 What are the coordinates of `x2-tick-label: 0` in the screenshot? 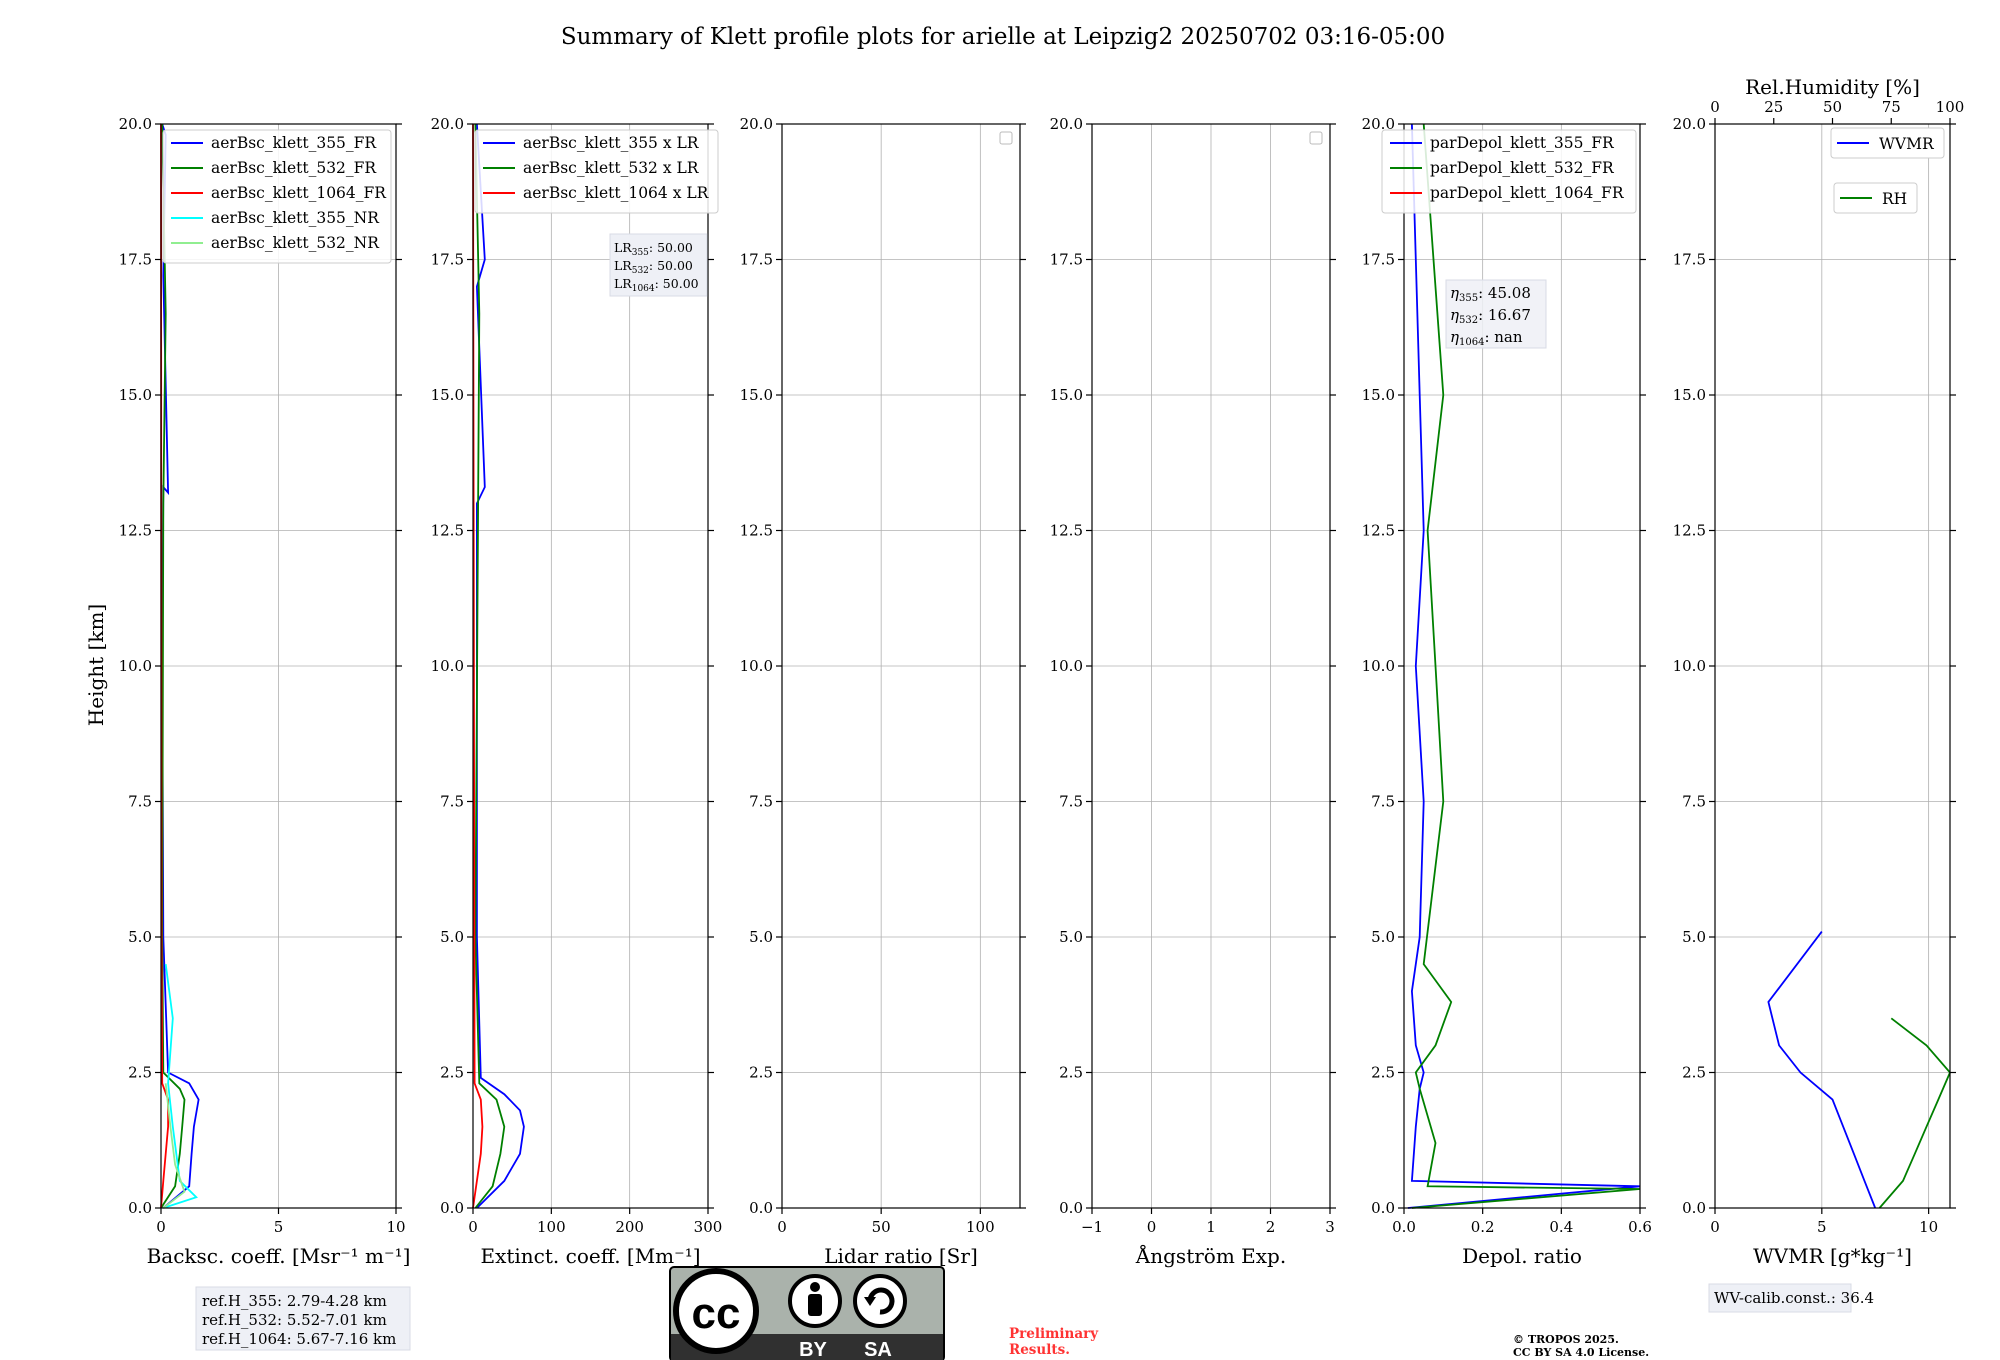 It's located at (1715, 107).